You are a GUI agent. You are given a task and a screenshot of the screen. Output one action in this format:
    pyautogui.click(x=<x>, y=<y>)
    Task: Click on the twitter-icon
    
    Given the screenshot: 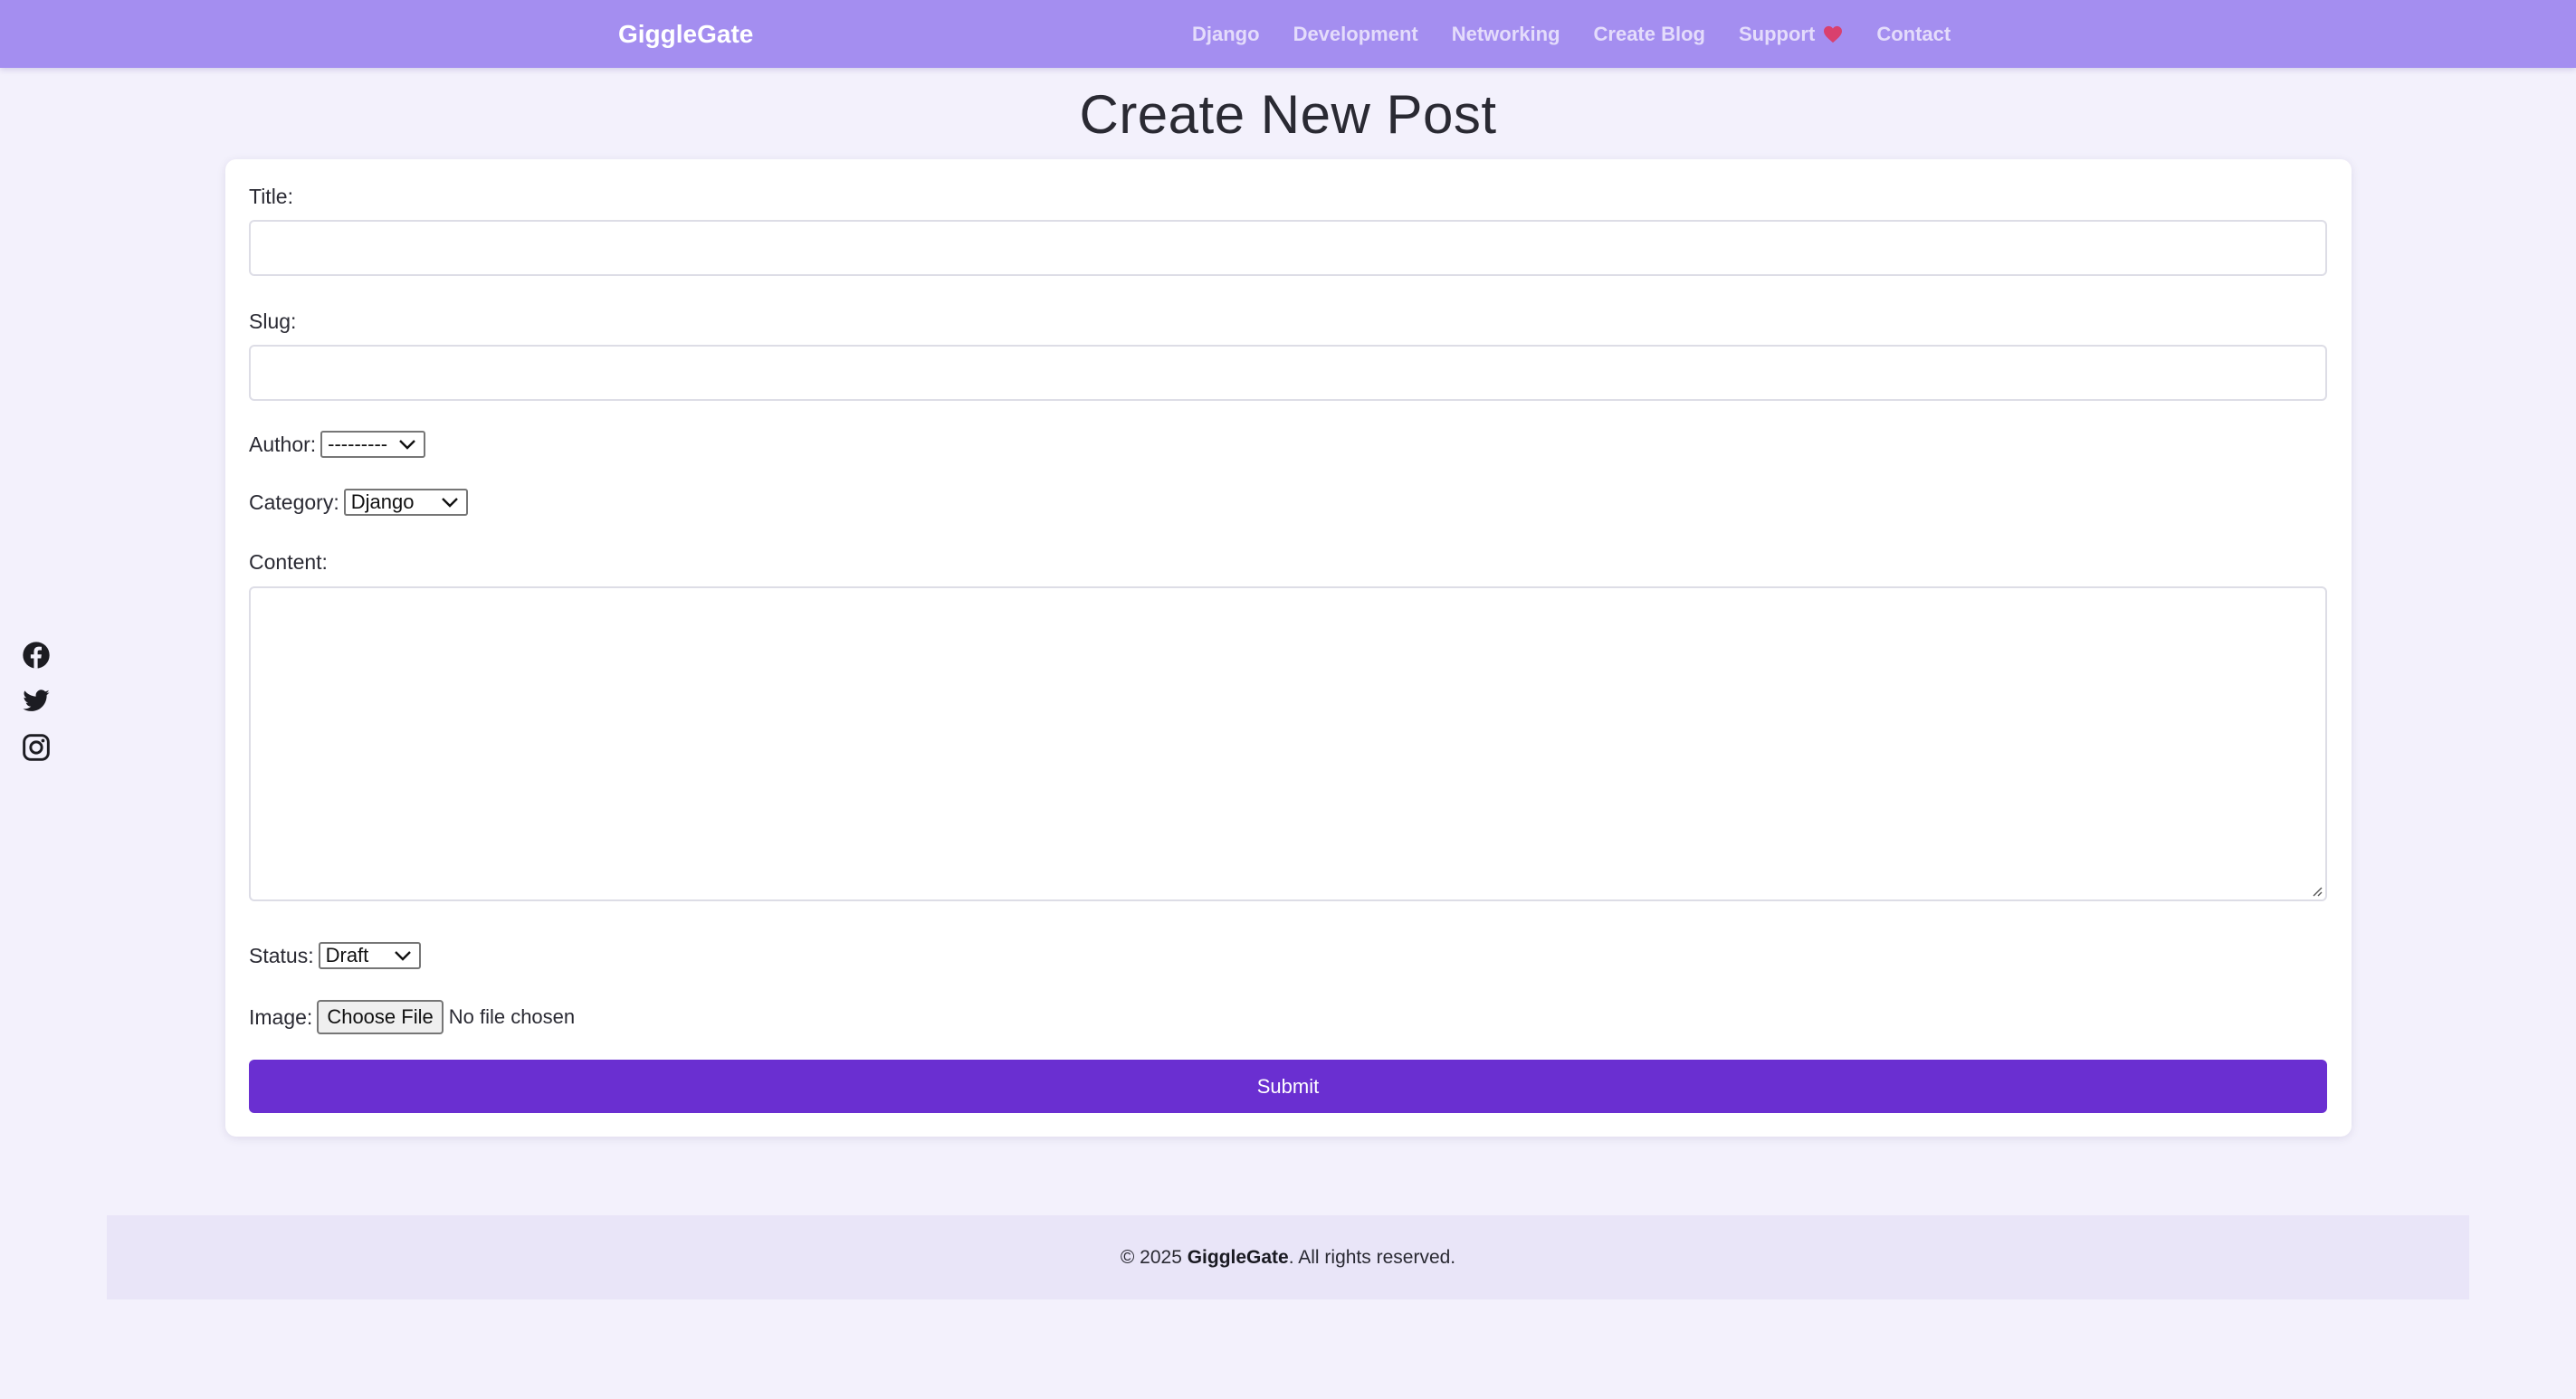 What is the action you would take?
    pyautogui.click(x=37, y=701)
    